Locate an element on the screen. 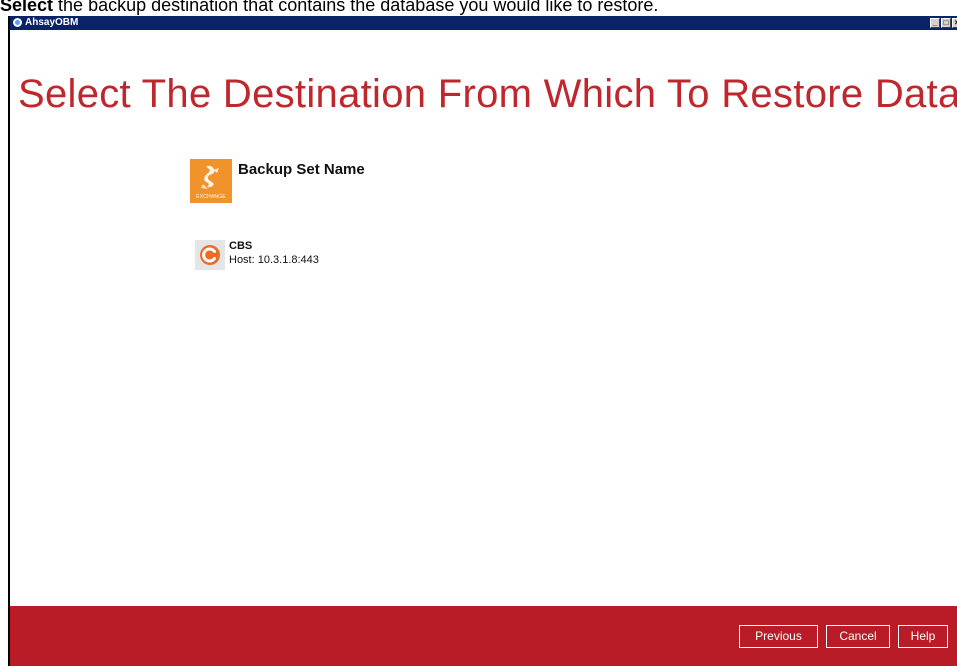  backup-set-name: Backup Set Name is located at coordinates (301, 169).